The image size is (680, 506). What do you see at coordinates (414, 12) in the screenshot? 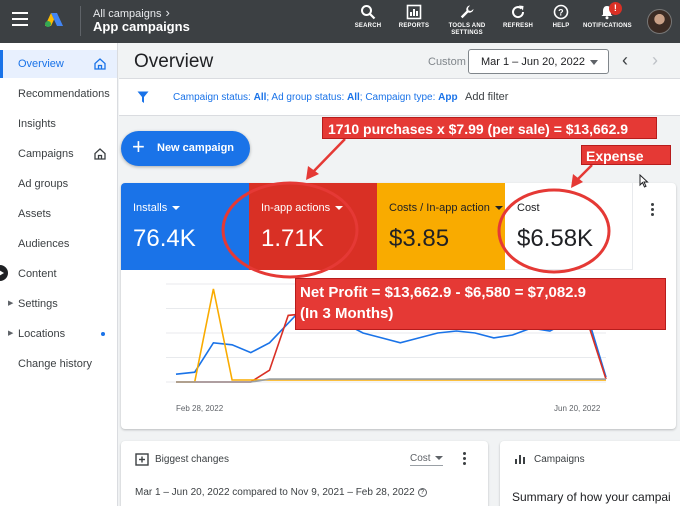
I see `reports-icon` at bounding box center [414, 12].